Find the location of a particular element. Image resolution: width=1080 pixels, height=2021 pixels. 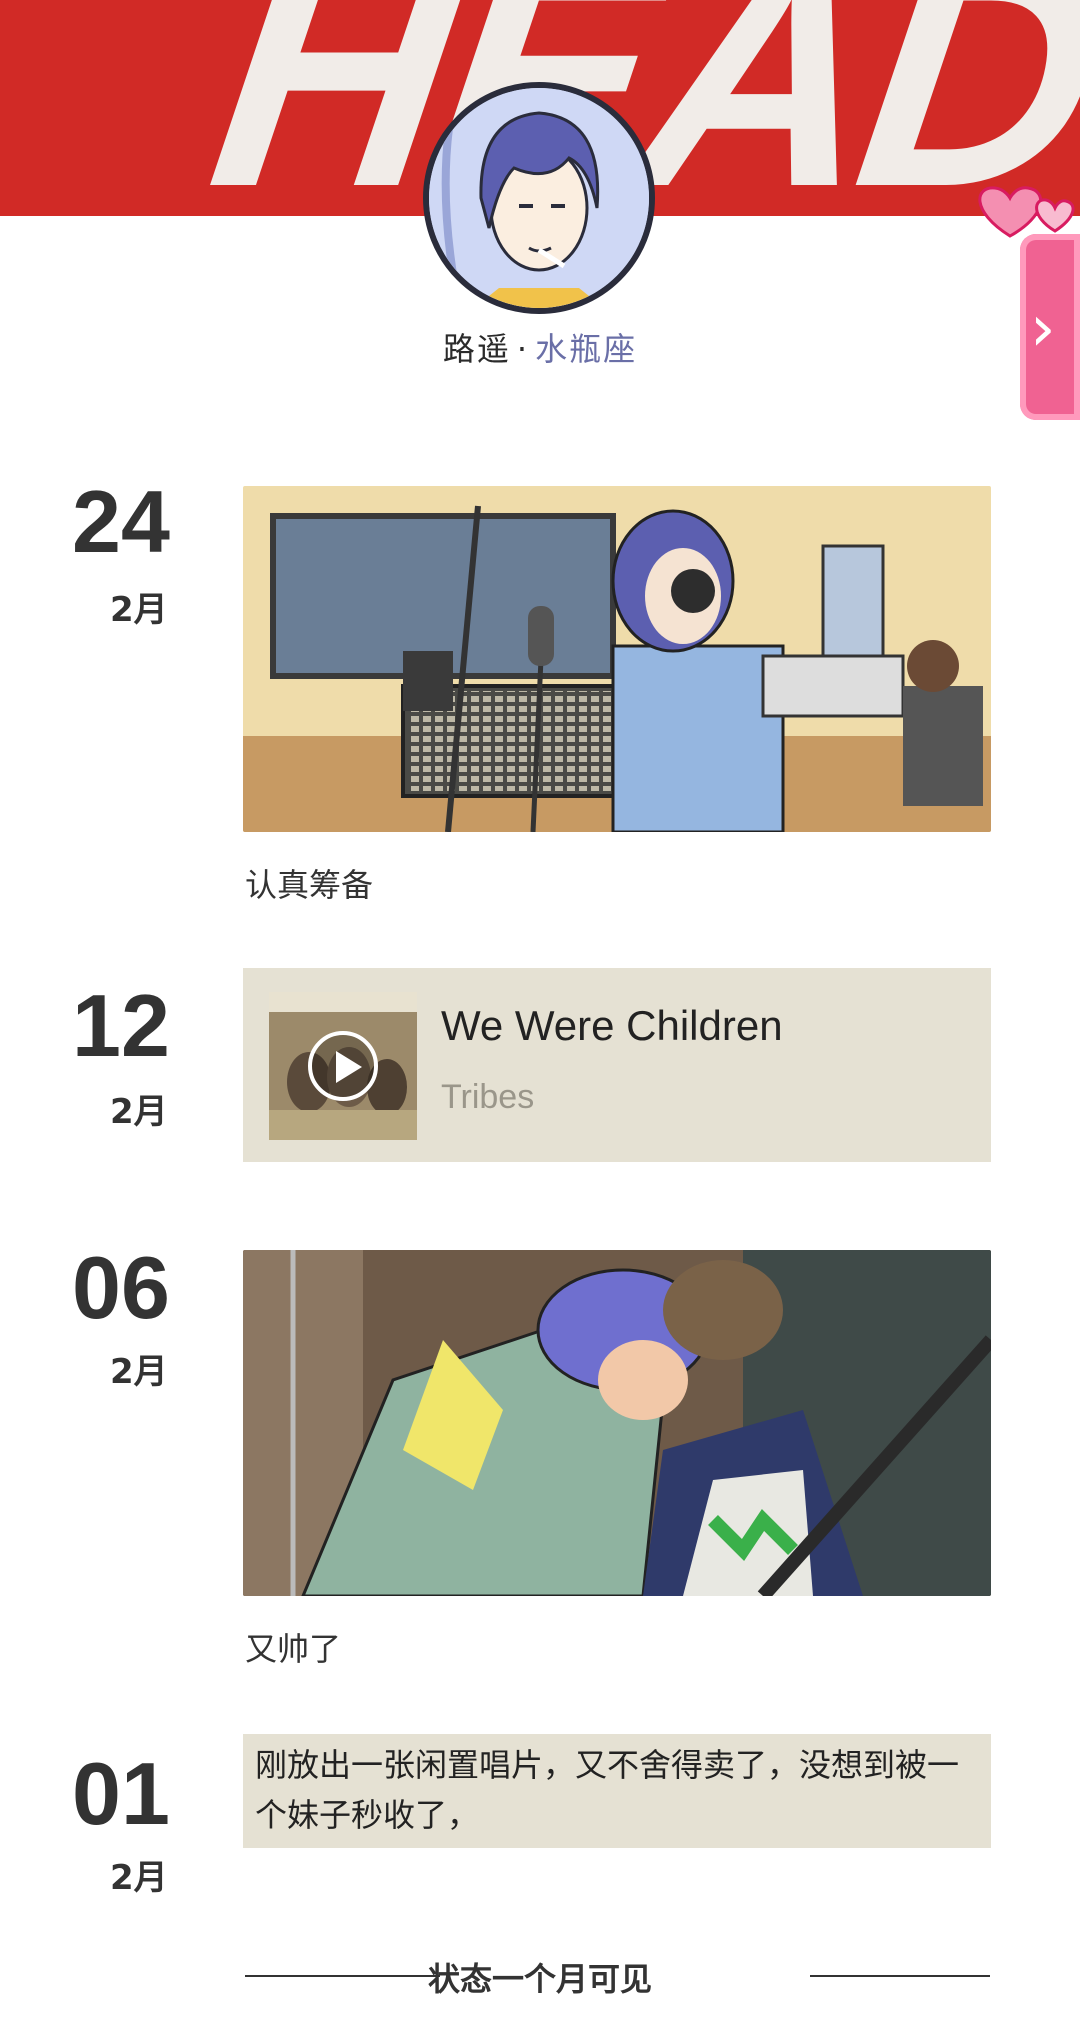

post-text: 刚放出一张闲置唱片，又不舍得卖了，没想到被一个妹子秒收了， is located at coordinates (607, 1790).